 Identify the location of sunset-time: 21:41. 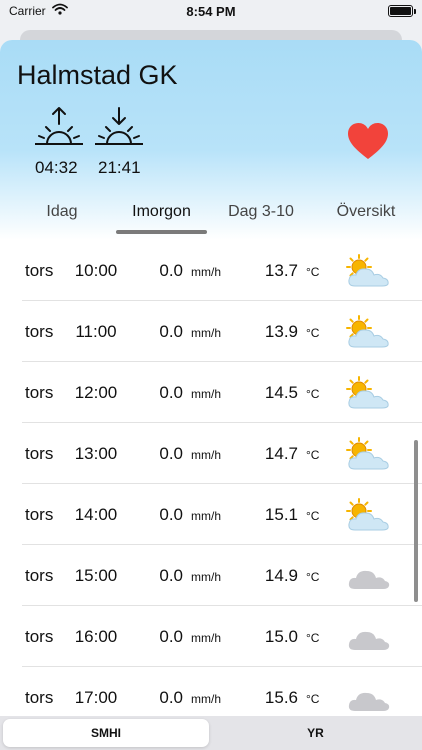
(119, 167).